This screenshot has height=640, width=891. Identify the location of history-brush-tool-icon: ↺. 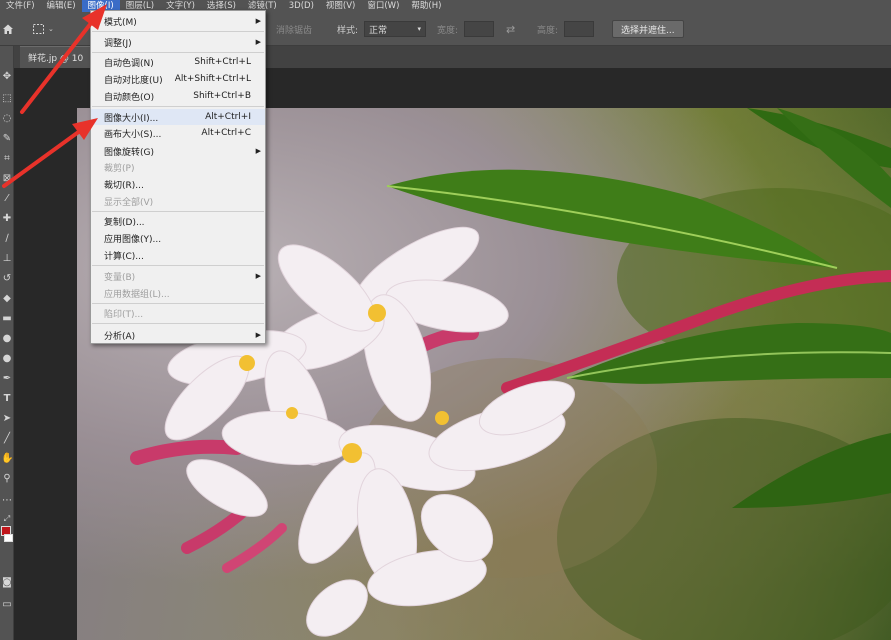
(7, 279).